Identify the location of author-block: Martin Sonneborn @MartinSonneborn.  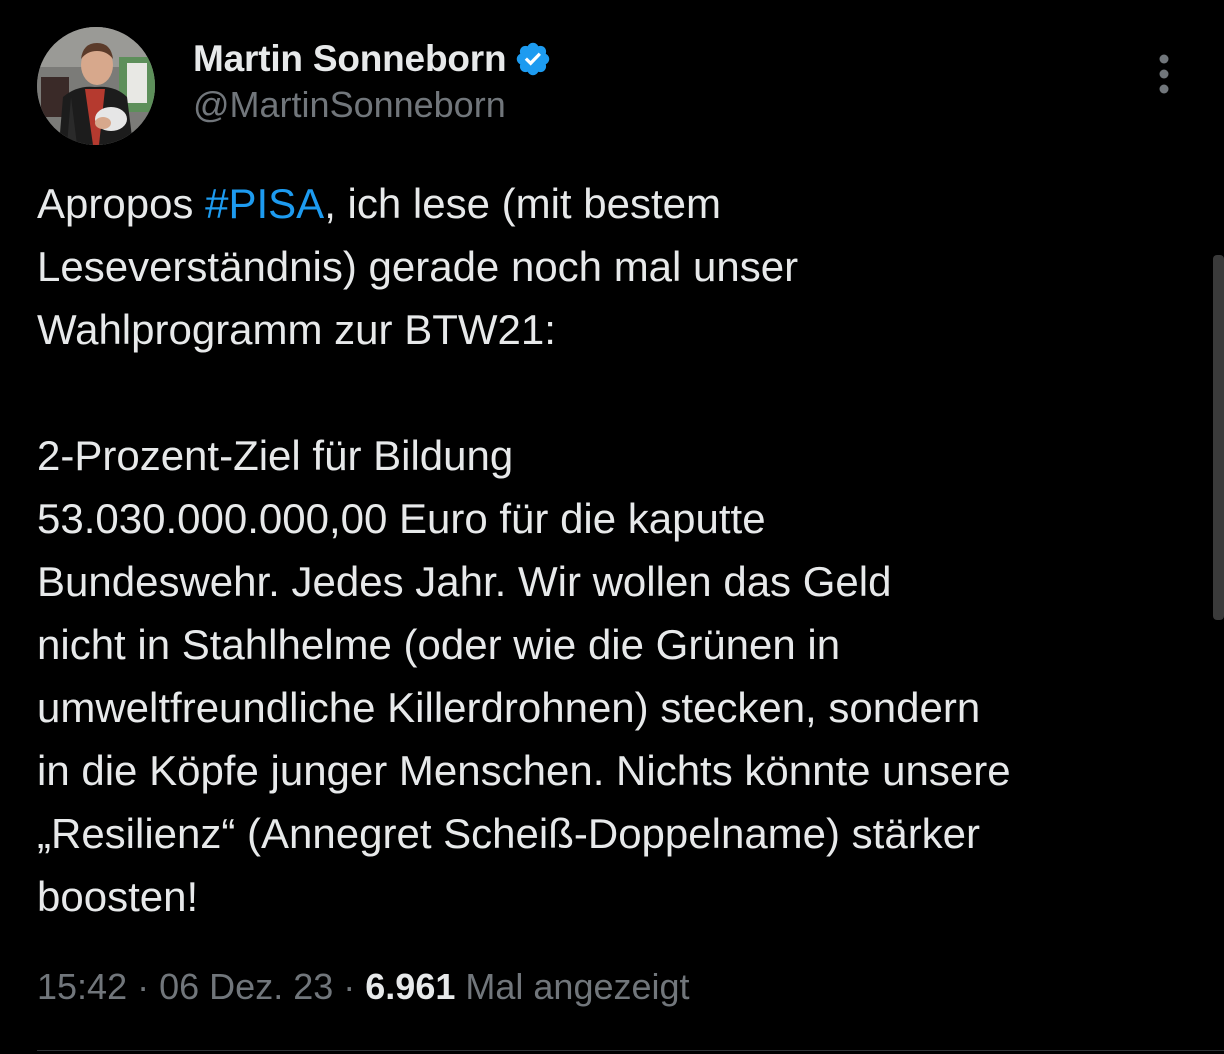
(372, 81).